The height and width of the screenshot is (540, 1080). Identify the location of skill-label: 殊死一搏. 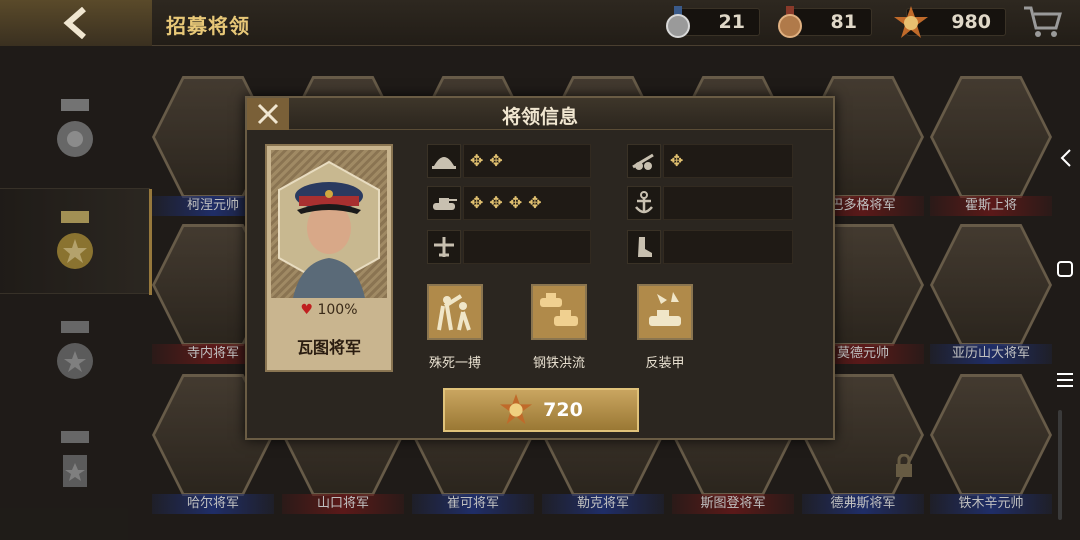
(454, 363).